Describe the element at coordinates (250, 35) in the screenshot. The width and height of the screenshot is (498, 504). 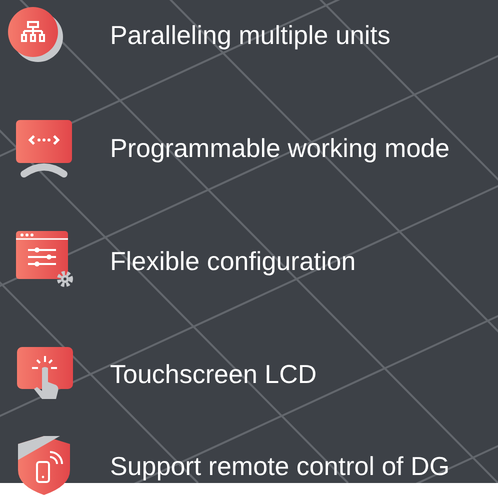
I see `feature-label: Paralleling multiple units` at that location.